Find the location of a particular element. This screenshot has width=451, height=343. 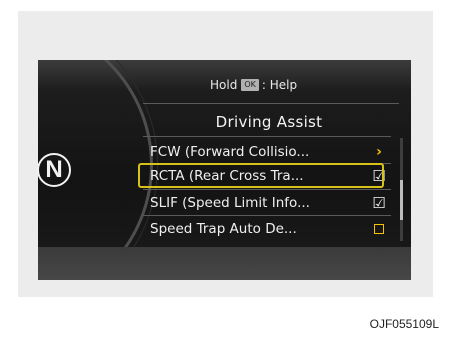

ok-key-icon: OK is located at coordinates (250, 85).